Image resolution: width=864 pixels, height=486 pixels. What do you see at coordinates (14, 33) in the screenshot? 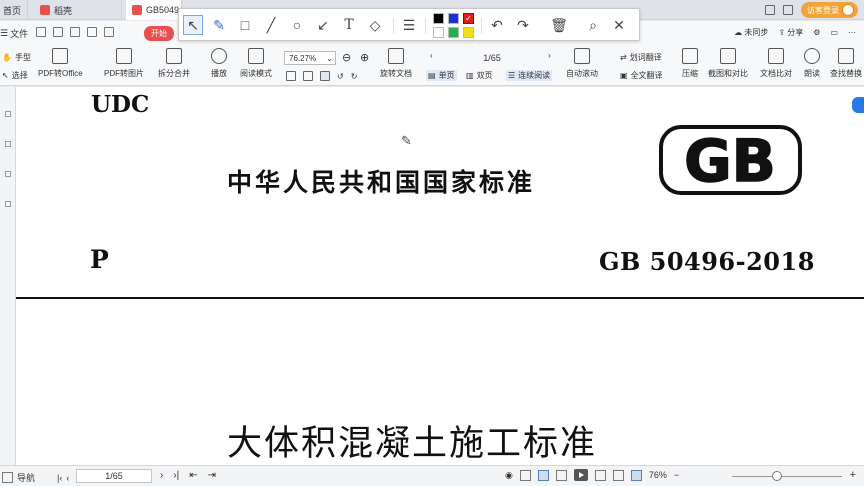
I see `file-menu: ☰ 文件` at bounding box center [14, 33].